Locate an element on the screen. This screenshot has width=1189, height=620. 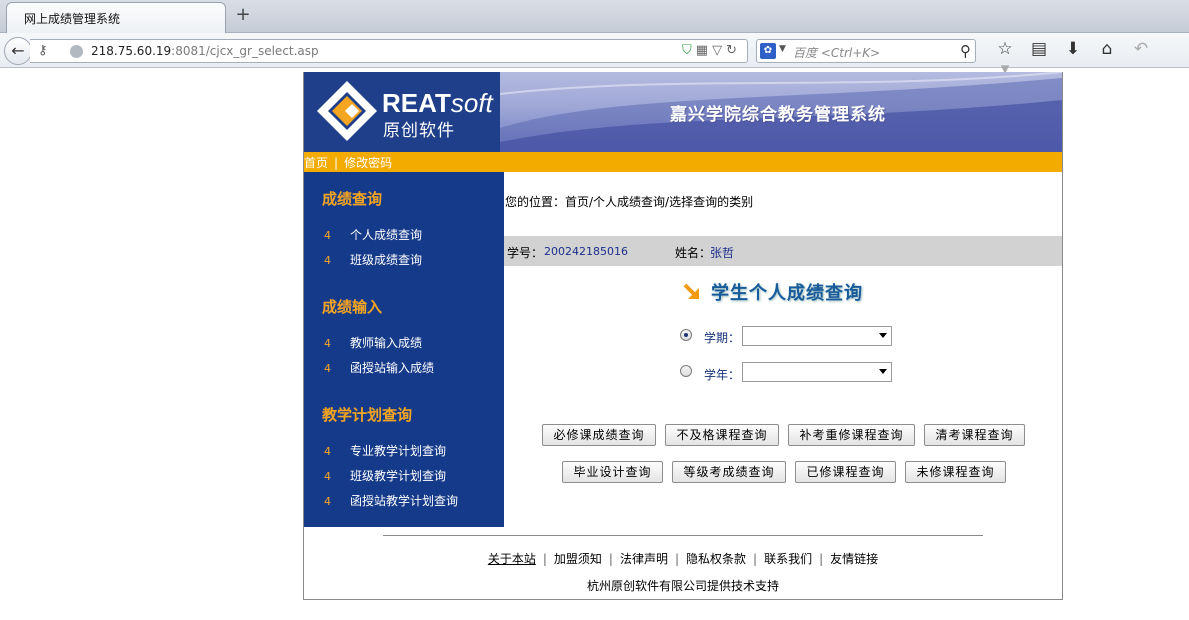
sidebar-item-teacher-input: 4 教师输入成绩 is located at coordinates (373, 342).